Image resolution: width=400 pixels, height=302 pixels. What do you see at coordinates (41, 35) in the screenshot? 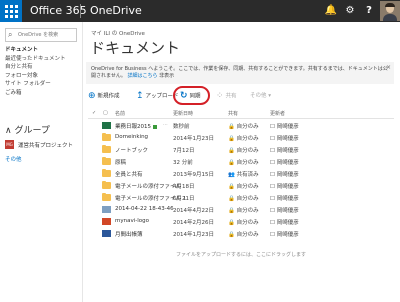
I see `search-input: ⌕ OneDrive を検索` at bounding box center [41, 35].